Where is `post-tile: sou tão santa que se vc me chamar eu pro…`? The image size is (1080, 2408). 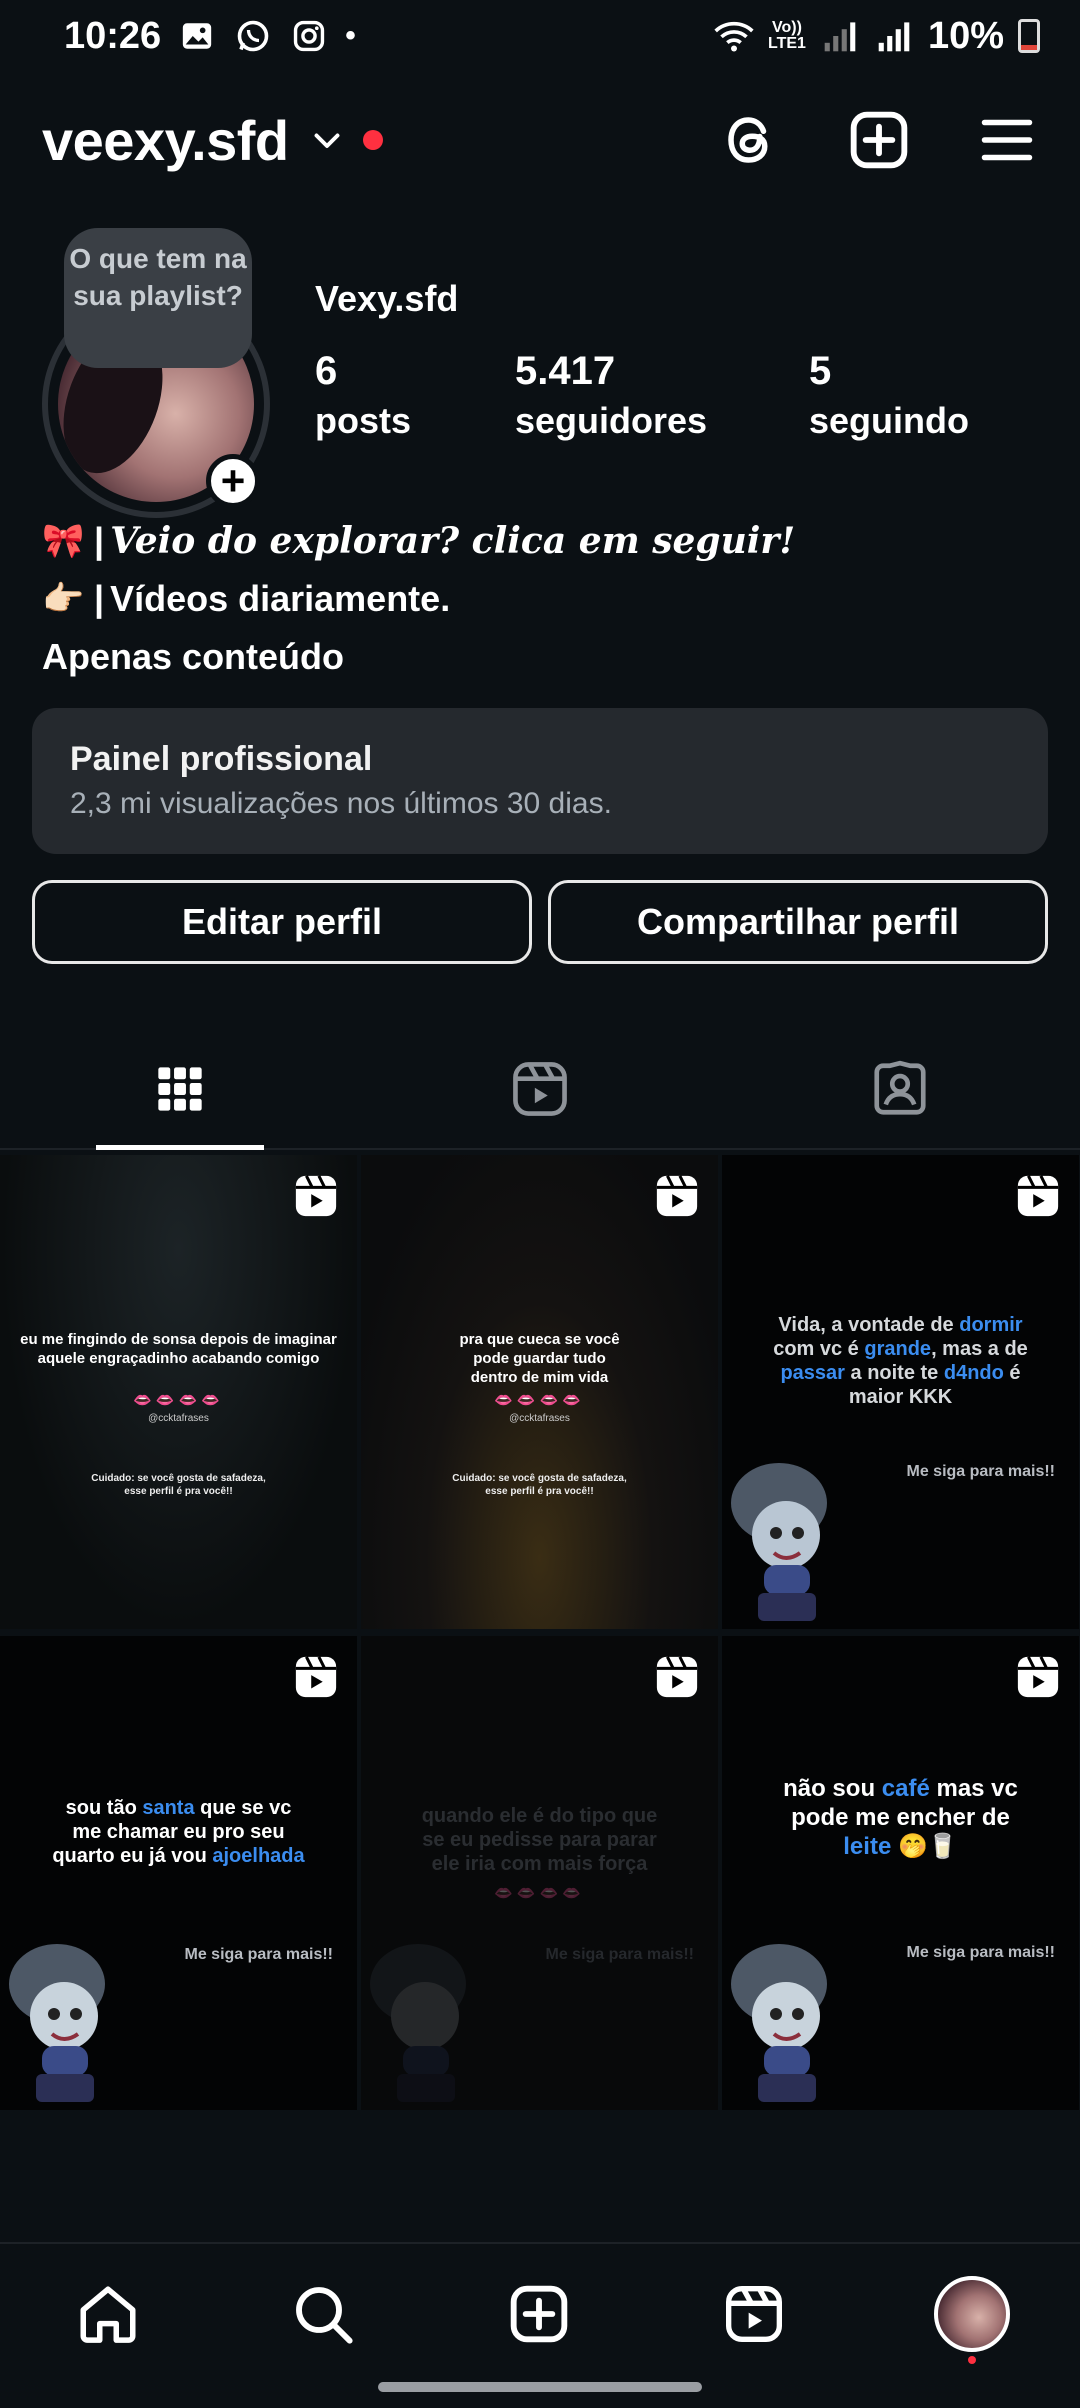 post-tile: sou tão santa que se vc me chamar eu pro… is located at coordinates (178, 1873).